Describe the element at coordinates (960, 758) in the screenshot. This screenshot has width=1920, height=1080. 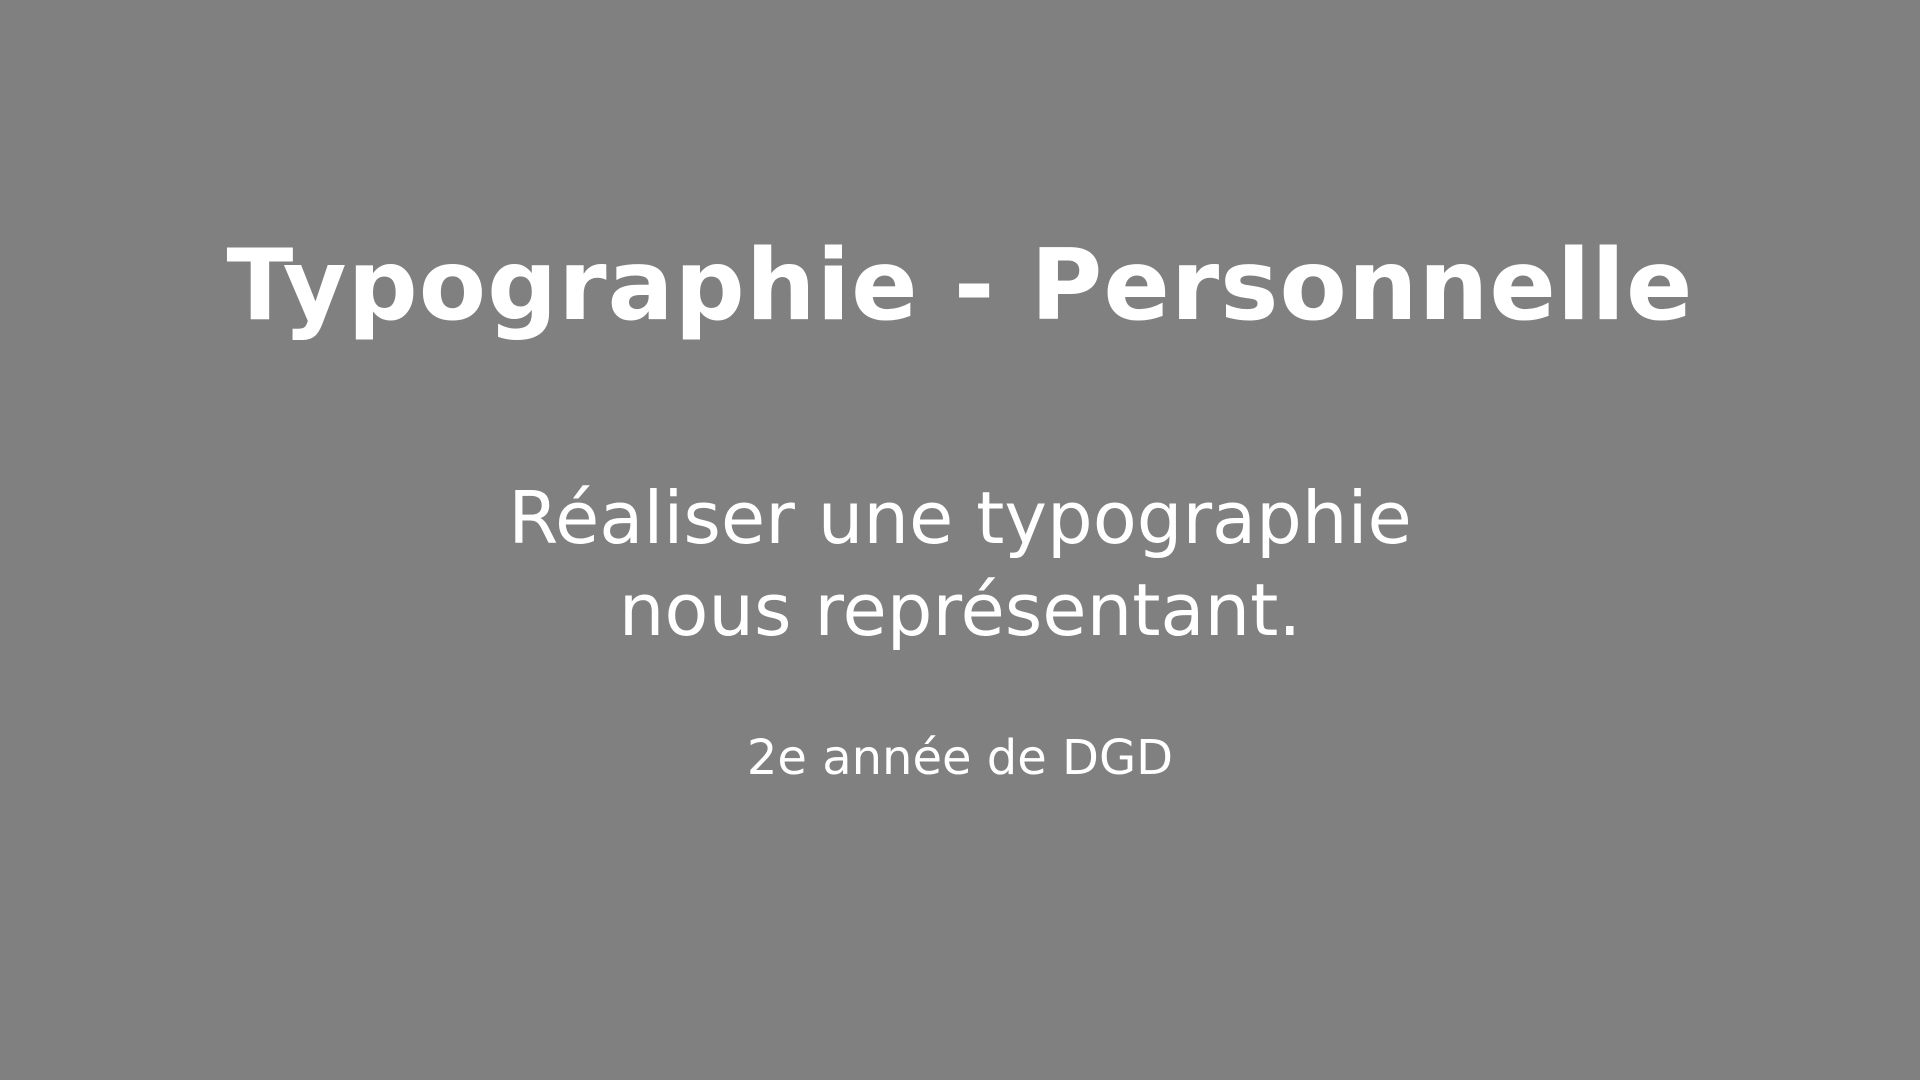
I see `slide-note: 2e année de DGD` at that location.